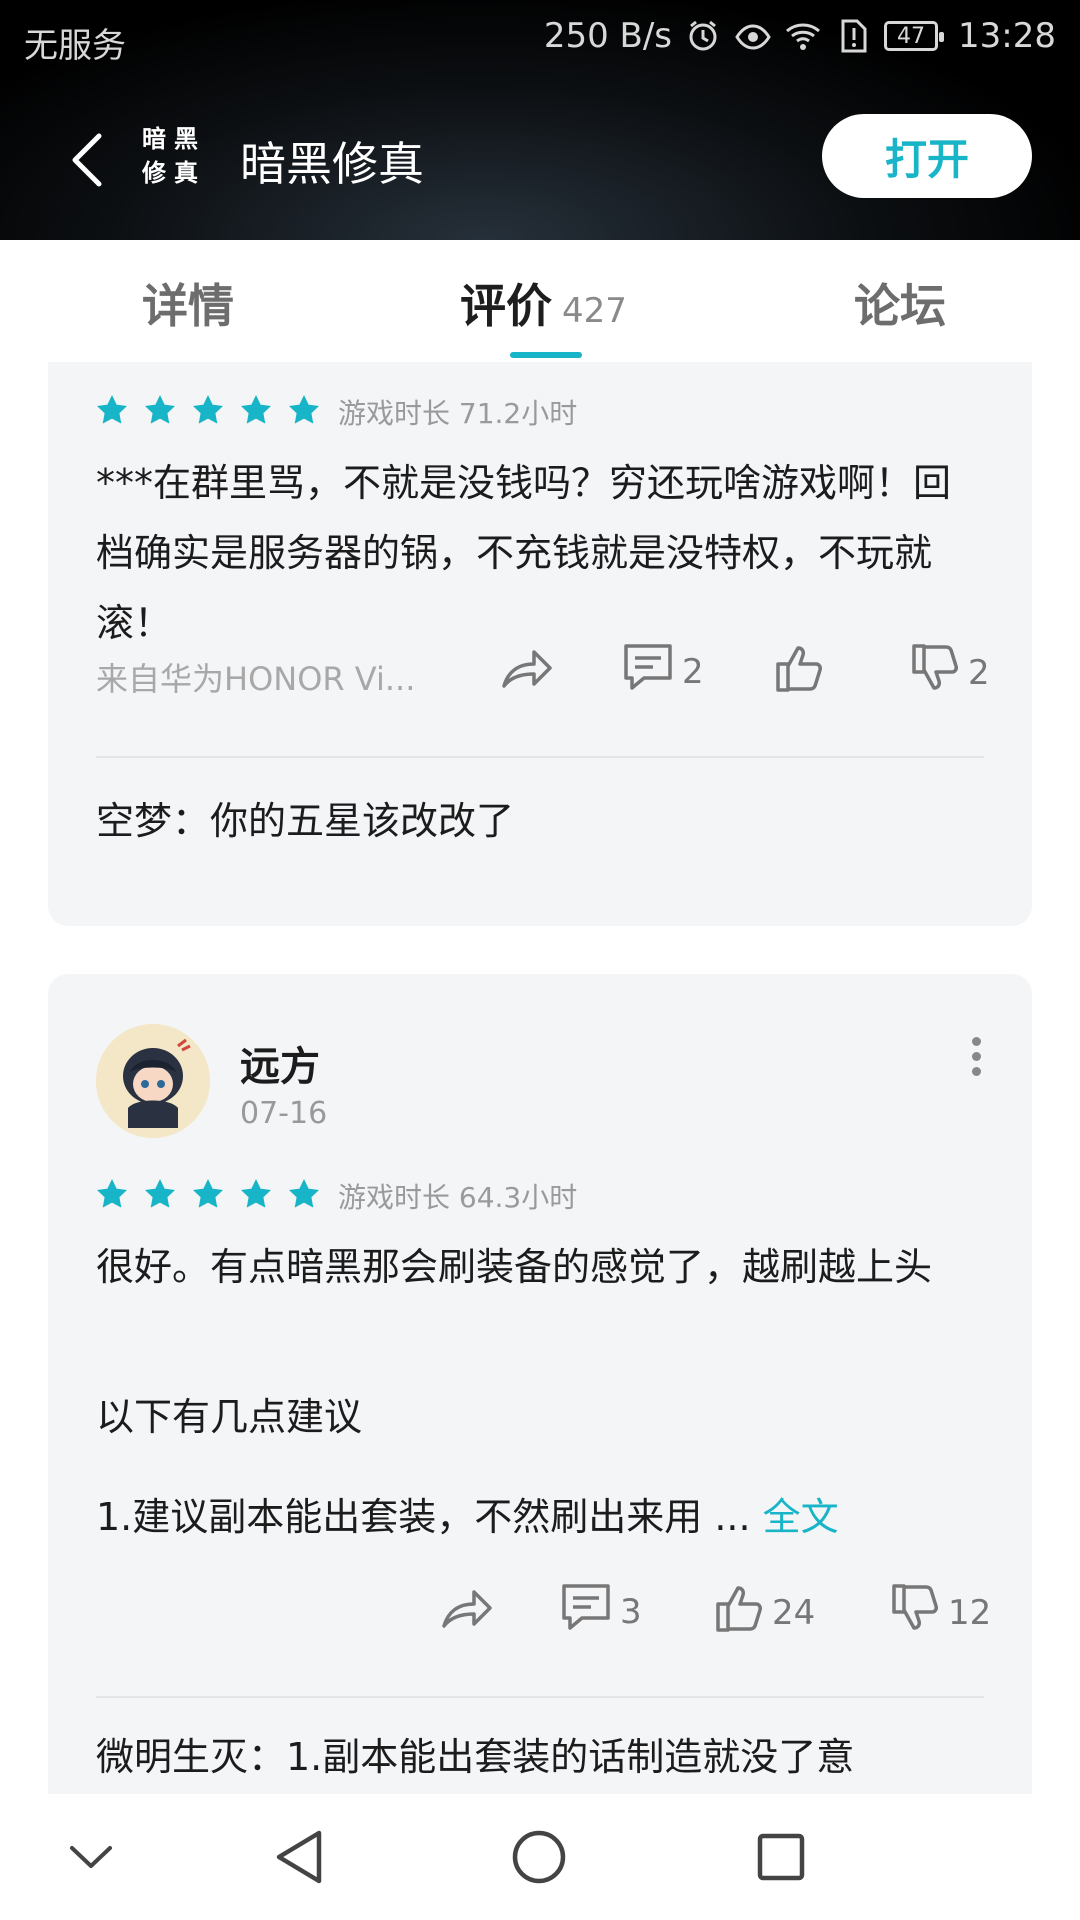  Describe the element at coordinates (546, 355) in the screenshot. I see `active-tab-indicator` at that location.